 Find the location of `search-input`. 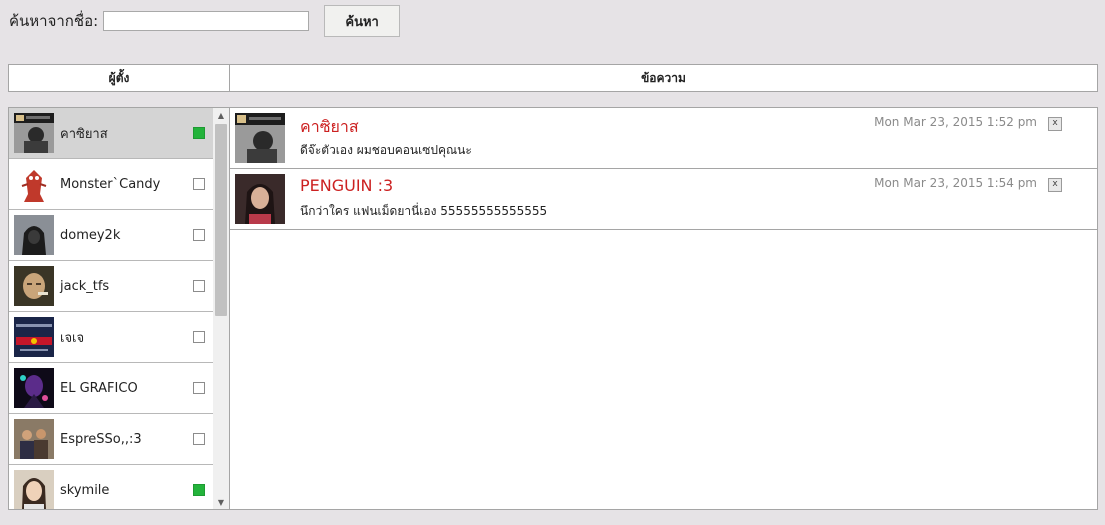

search-input is located at coordinates (206, 21).